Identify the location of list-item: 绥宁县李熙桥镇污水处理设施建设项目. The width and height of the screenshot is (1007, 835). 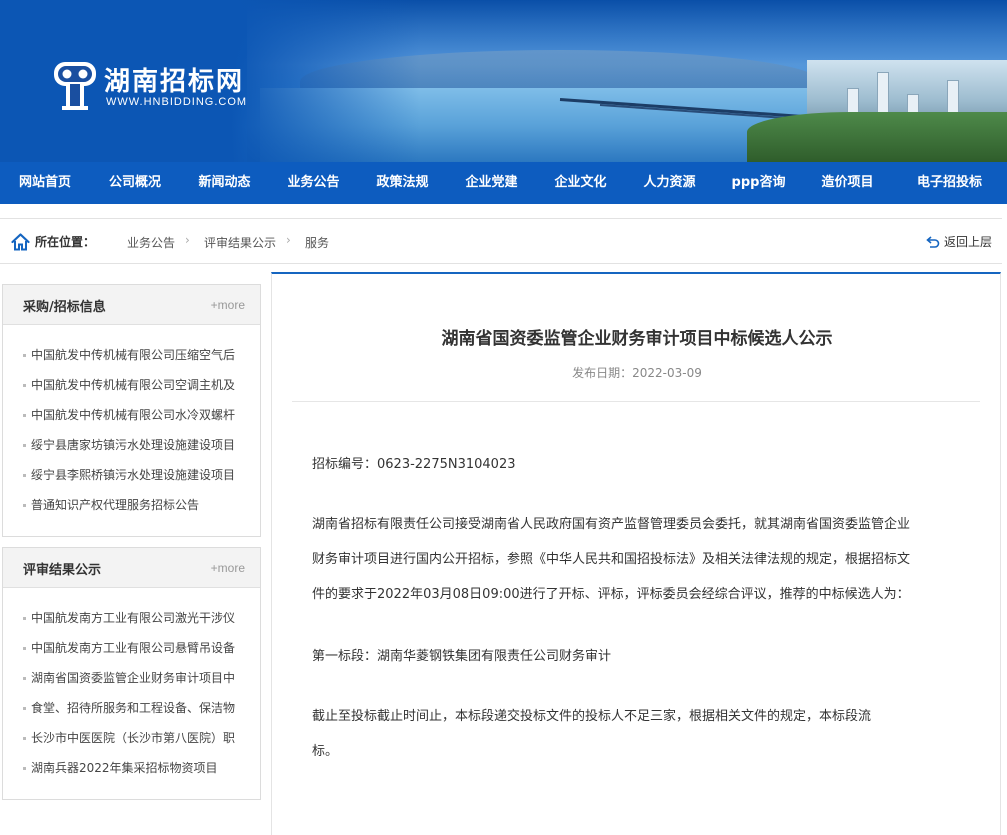
(131, 475).